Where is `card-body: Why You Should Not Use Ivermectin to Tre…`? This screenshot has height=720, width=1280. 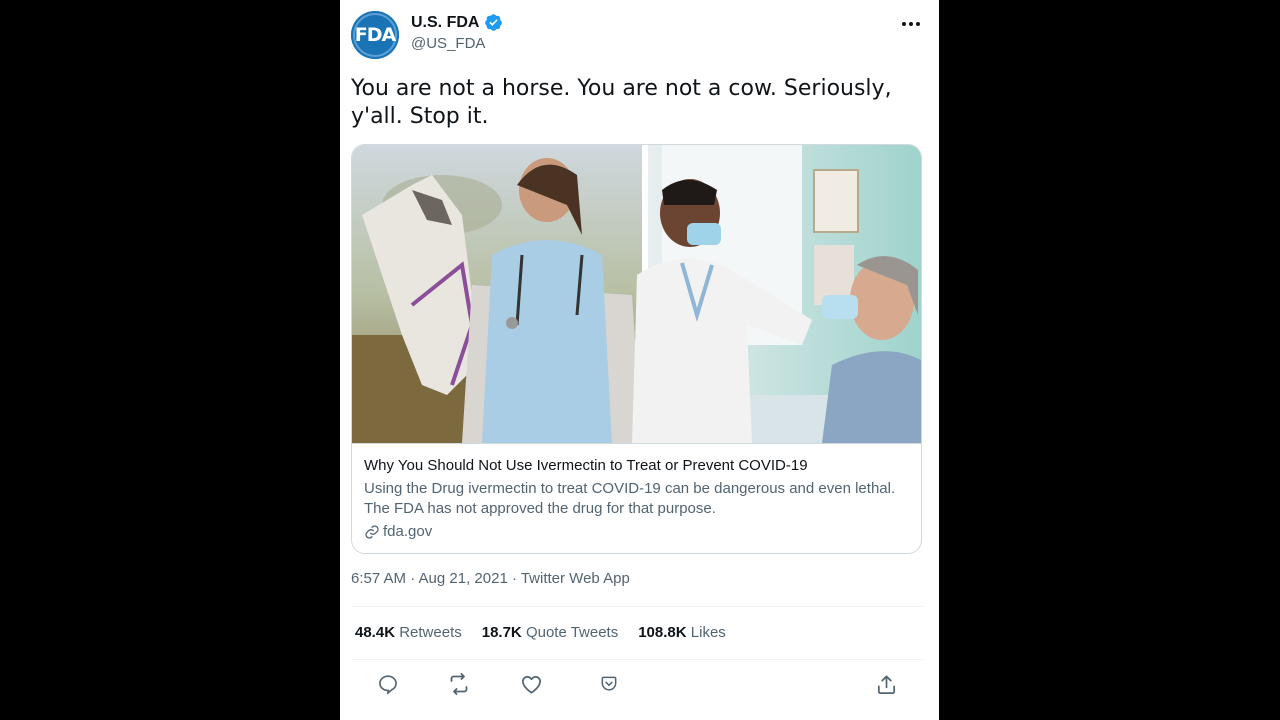 card-body: Why You Should Not Use Ivermectin to Tre… is located at coordinates (636, 498).